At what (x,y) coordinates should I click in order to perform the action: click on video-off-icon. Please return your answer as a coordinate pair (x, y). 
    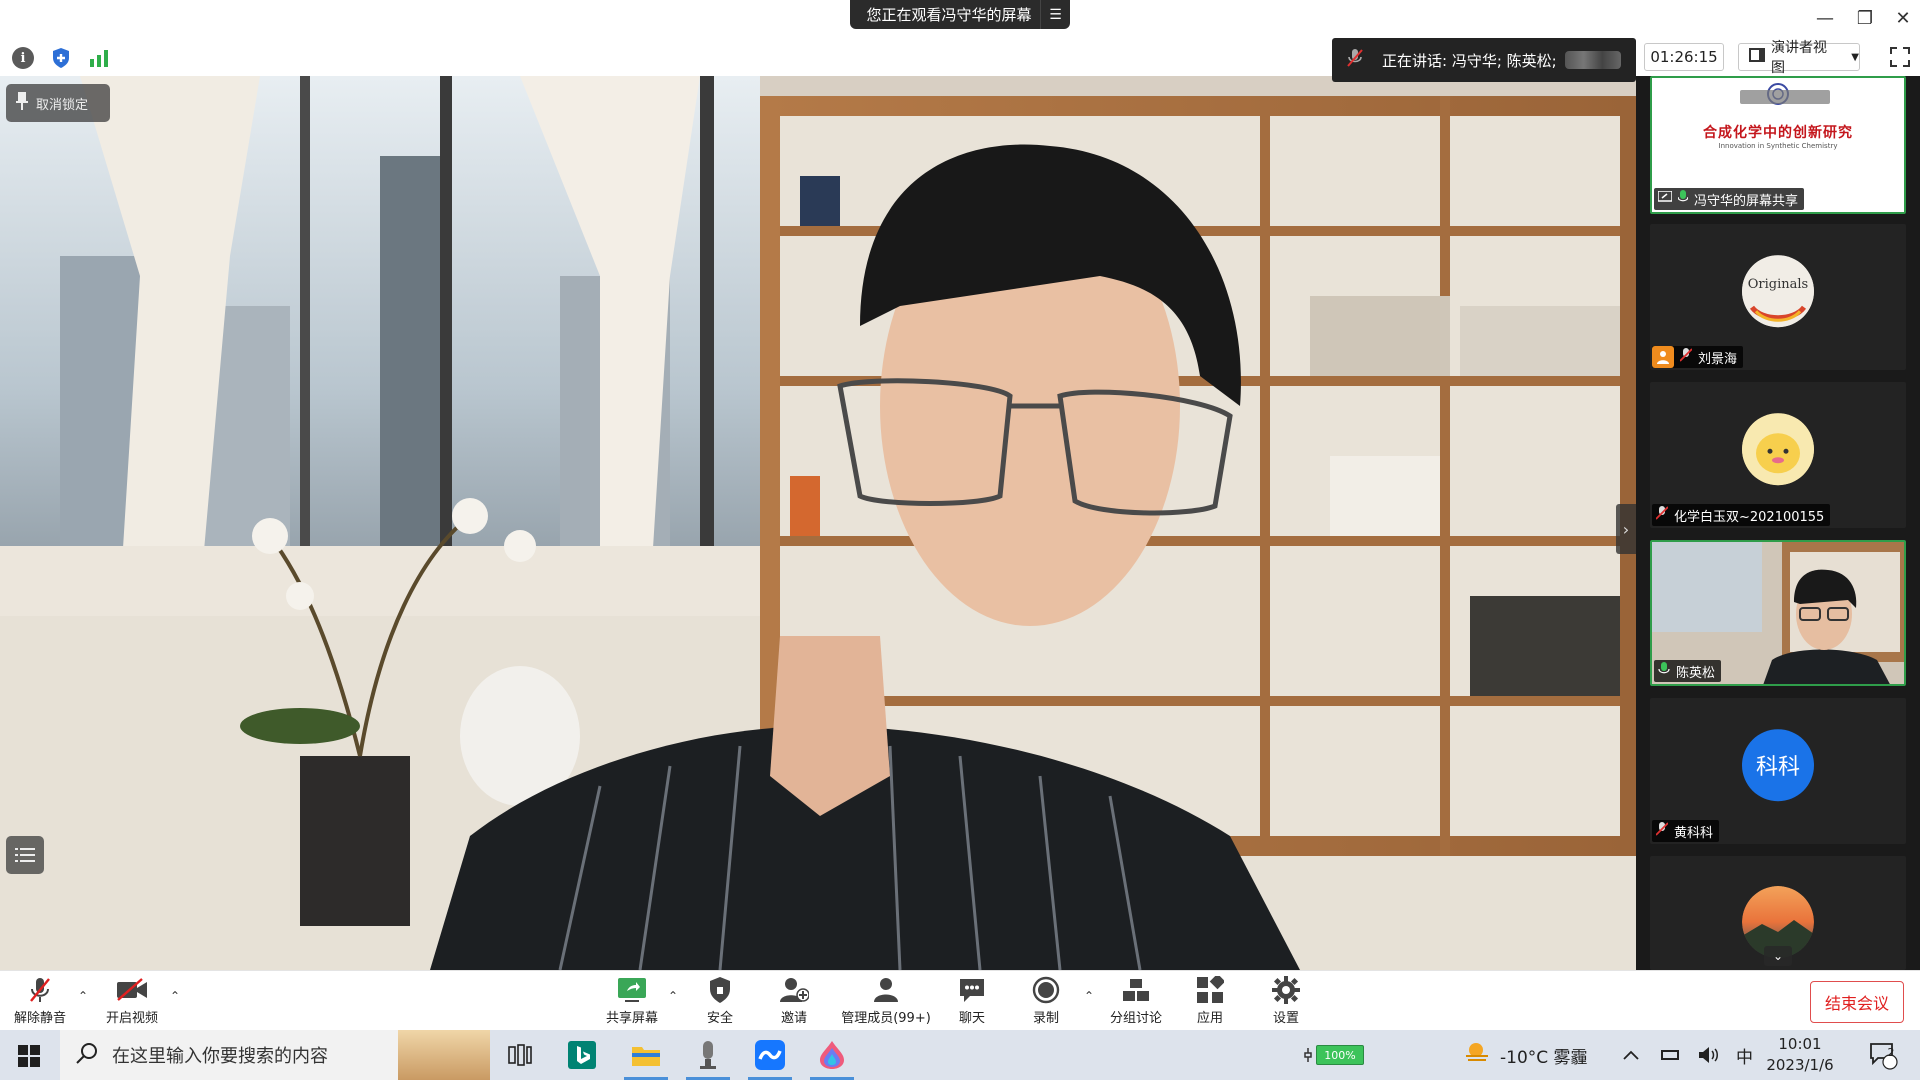
    Looking at the image, I should click on (132, 990).